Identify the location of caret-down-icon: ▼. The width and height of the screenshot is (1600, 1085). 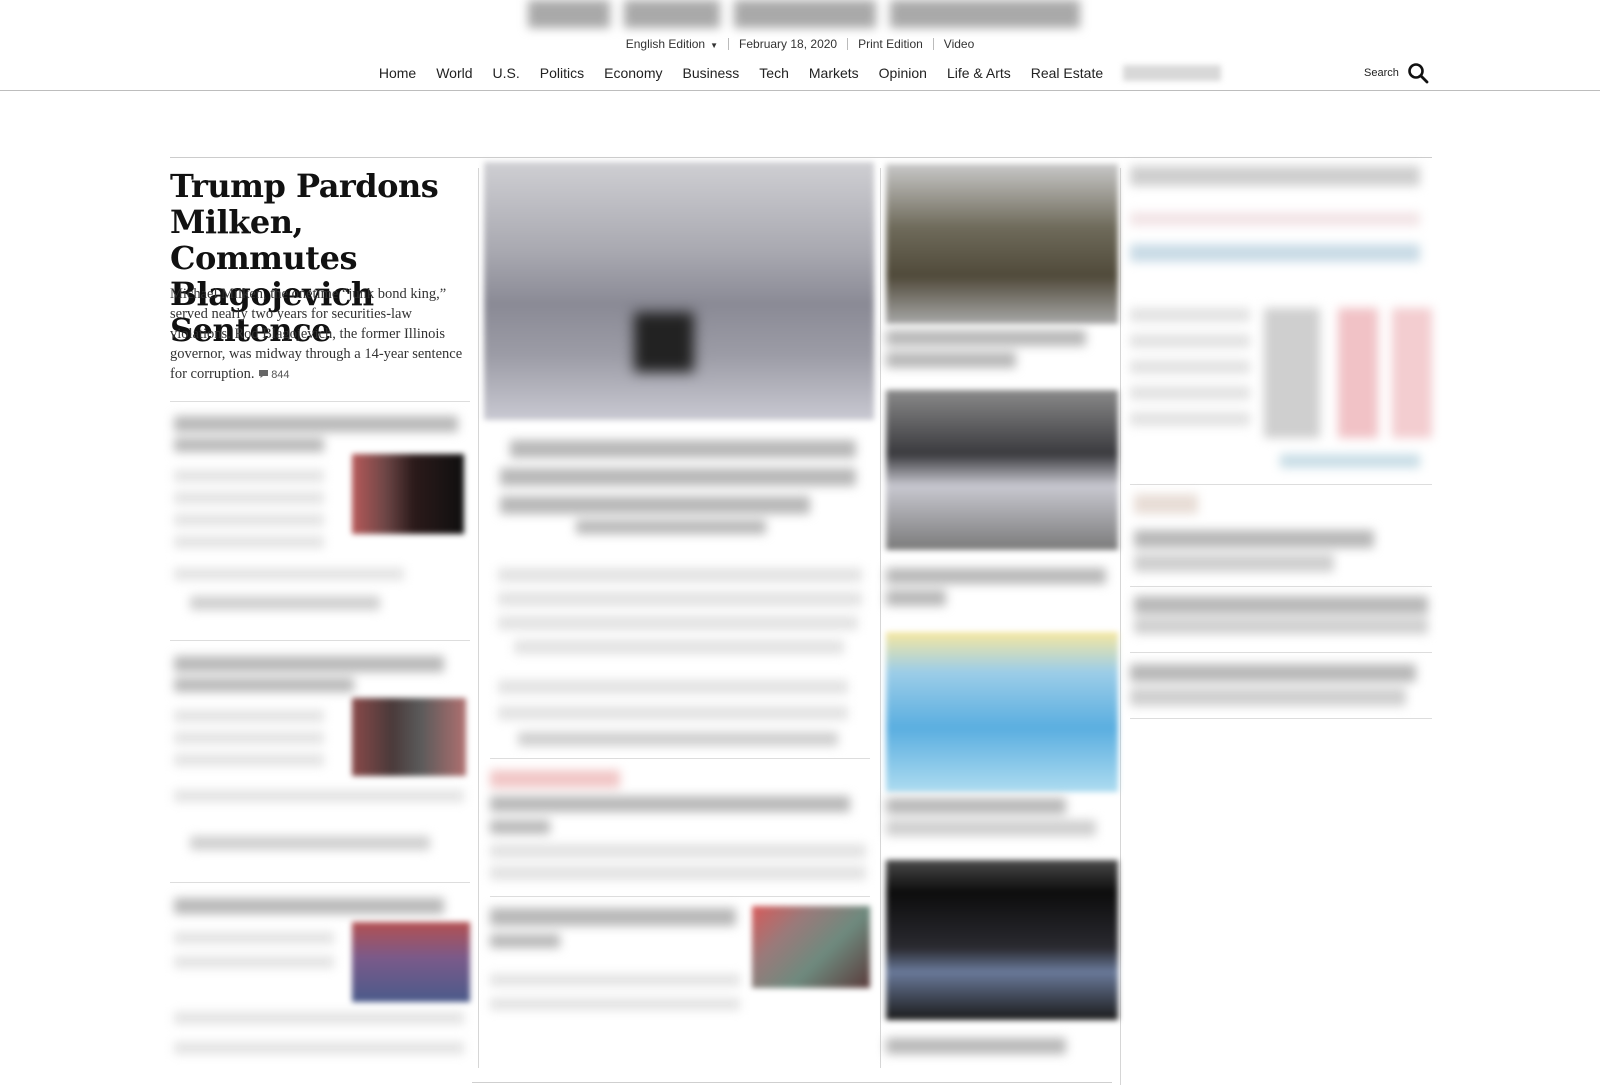
(714, 45).